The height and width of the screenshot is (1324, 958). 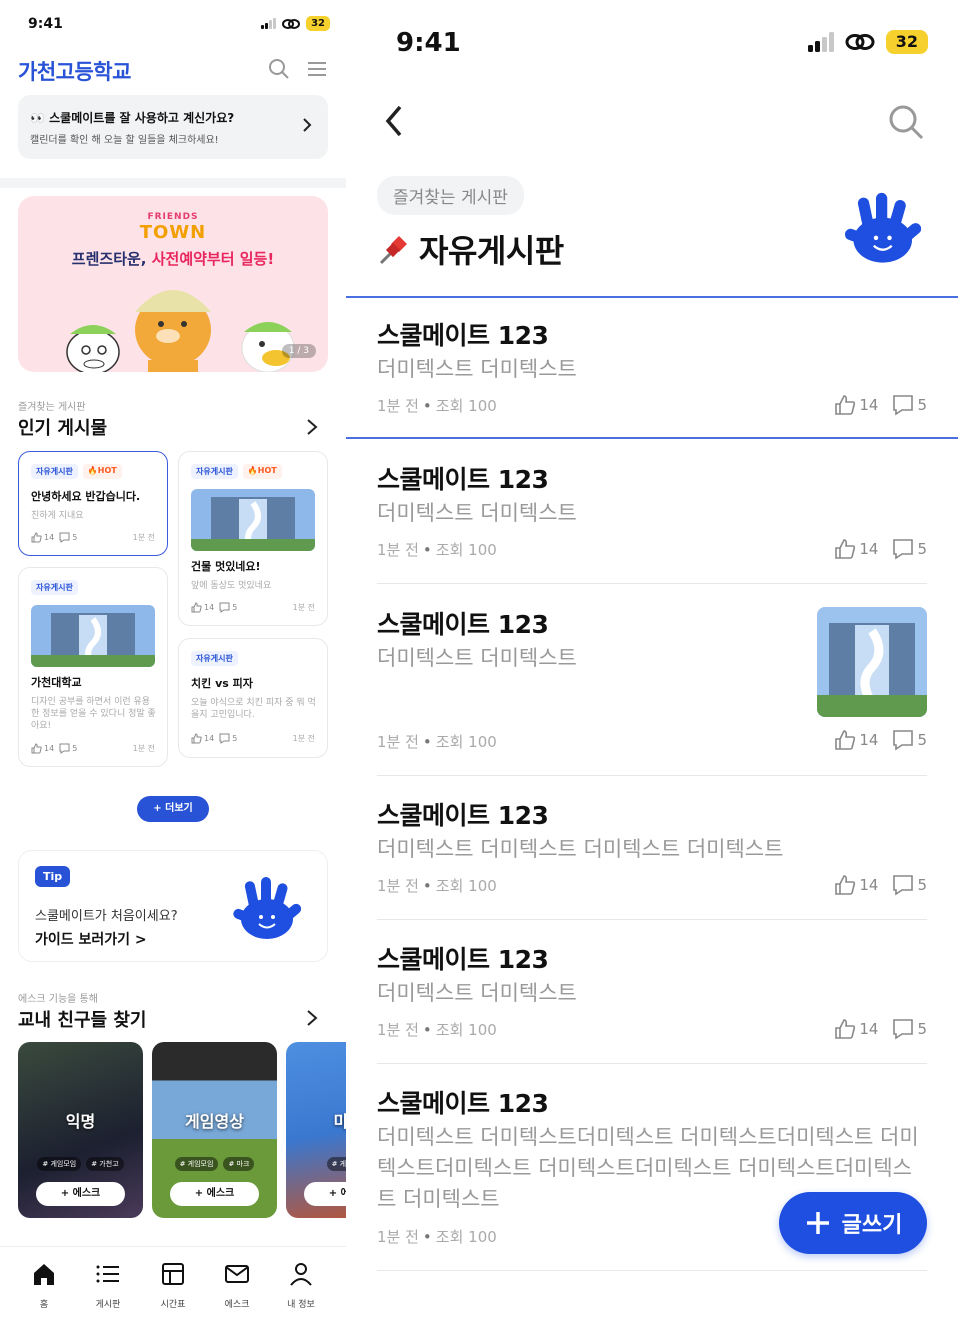 What do you see at coordinates (253, 709) in the screenshot?
I see `card-body: 오늘 야식으로 치킨 피자 중 뭐 먹을지 고민입니다.` at bounding box center [253, 709].